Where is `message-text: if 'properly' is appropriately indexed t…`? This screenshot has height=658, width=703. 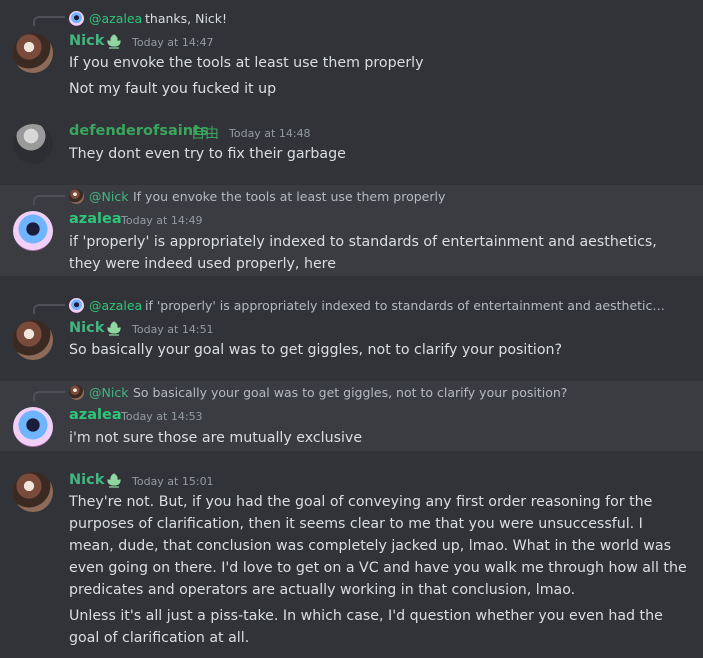 message-text: if 'properly' is appropriately indexed t… is located at coordinates (363, 242).